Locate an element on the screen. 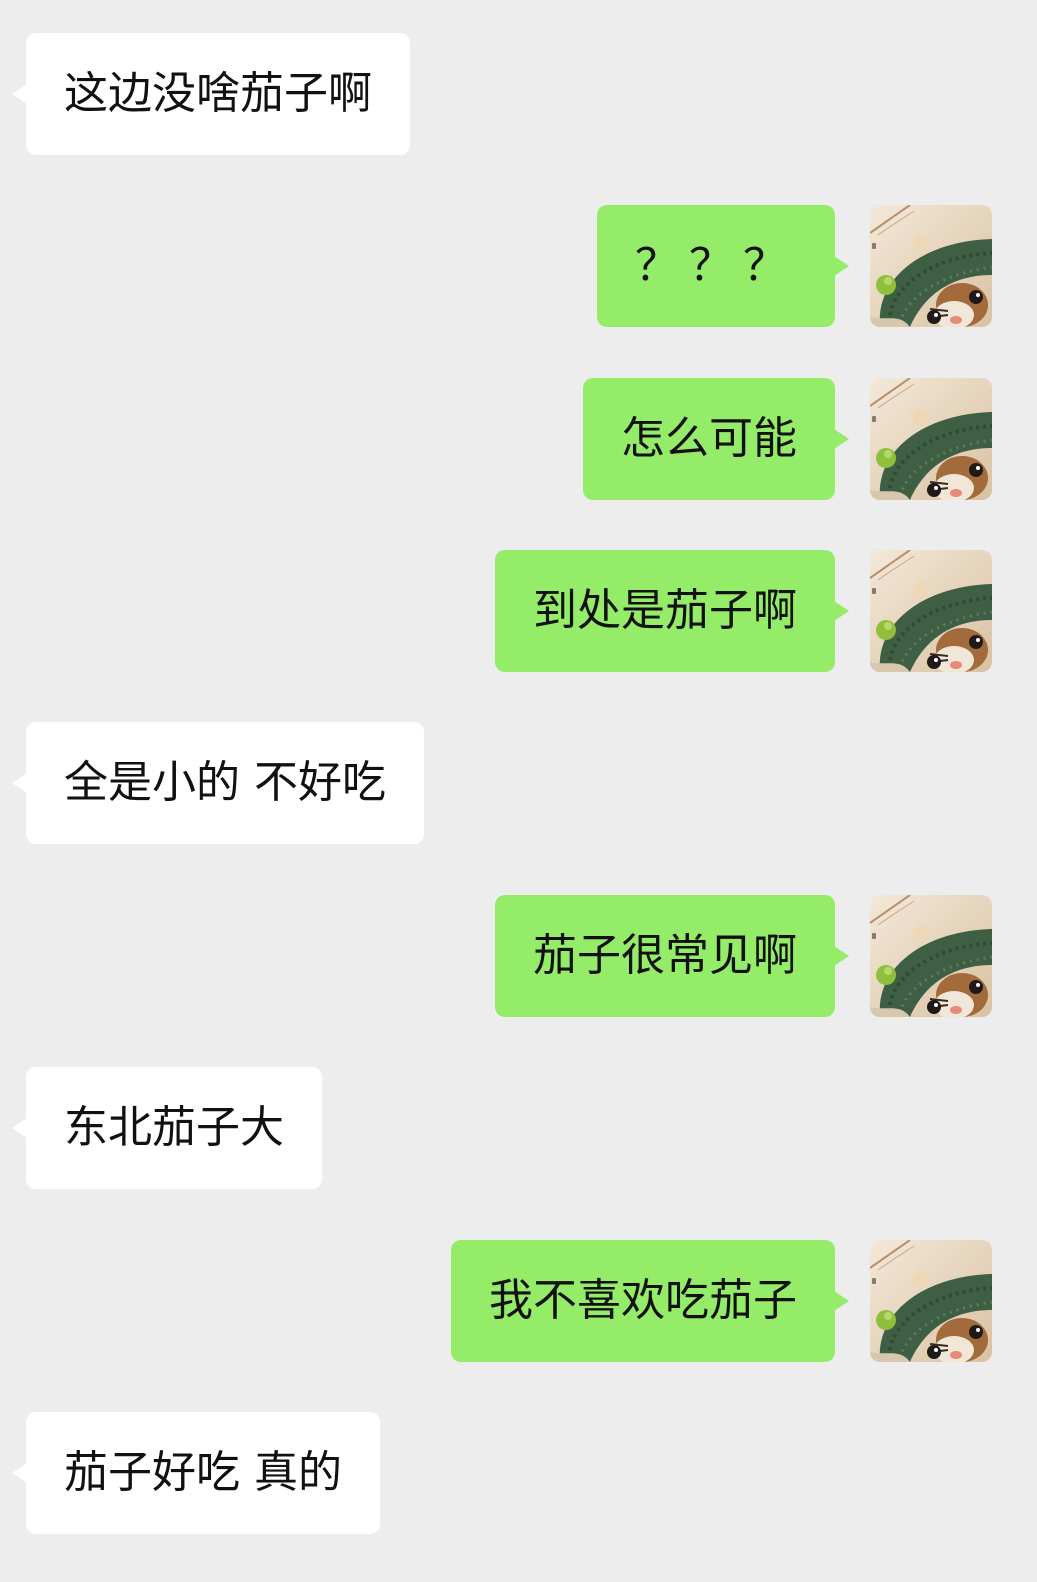 The width and height of the screenshot is (1037, 1582). message-row: 茄子好吃 真的 is located at coordinates (518, 1473).